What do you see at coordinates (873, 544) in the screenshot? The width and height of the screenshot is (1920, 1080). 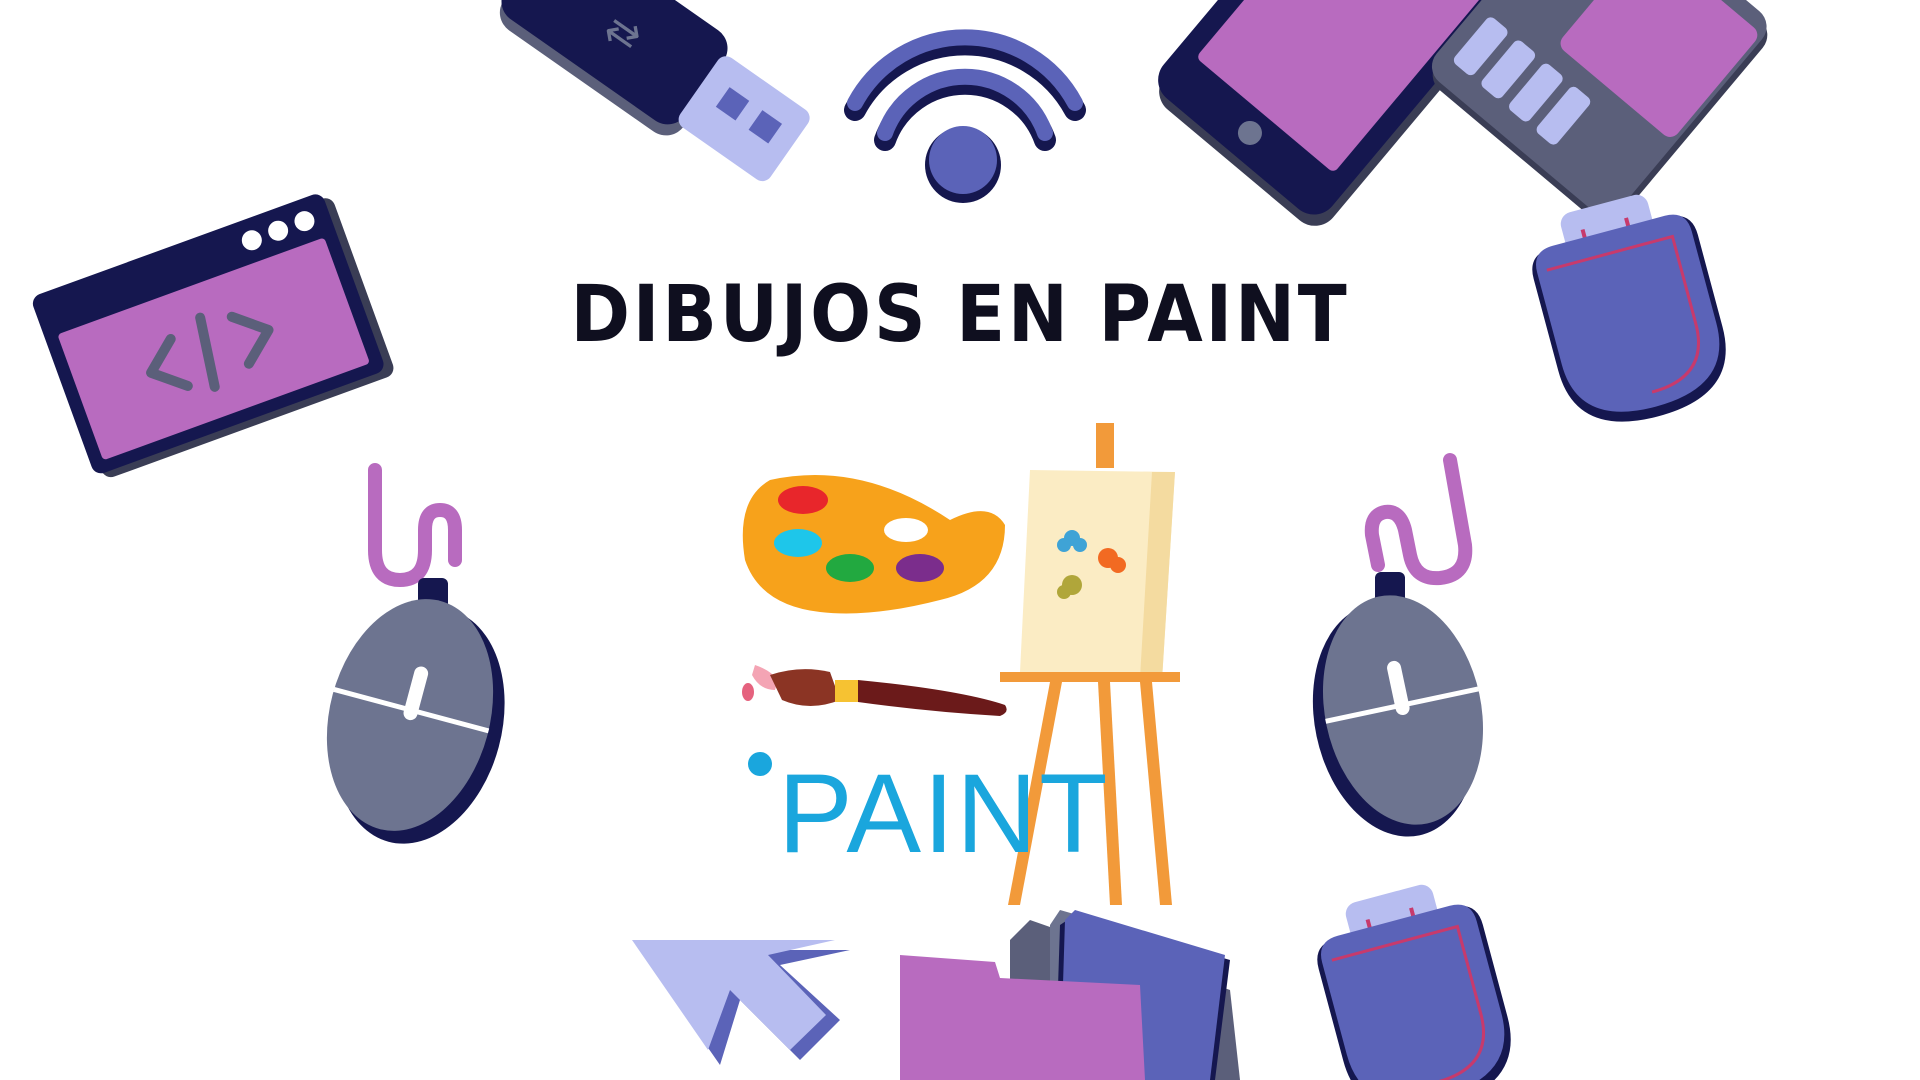 I see `paint-palette-icon` at bounding box center [873, 544].